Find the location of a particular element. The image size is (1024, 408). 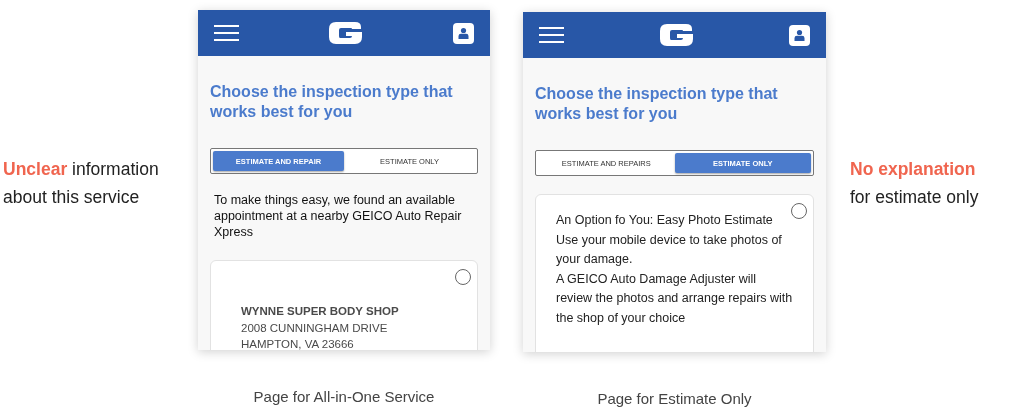

intro-text: To make things easy, we found an available appointment at a nearby GEICO Auto Repair Xpress is located at coordinates (338, 216).